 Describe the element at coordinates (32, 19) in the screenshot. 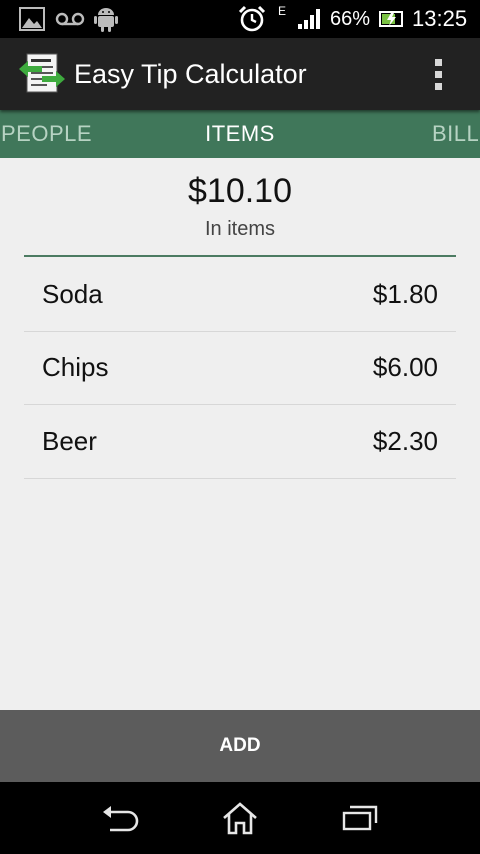

I see `gallery-icon` at that location.